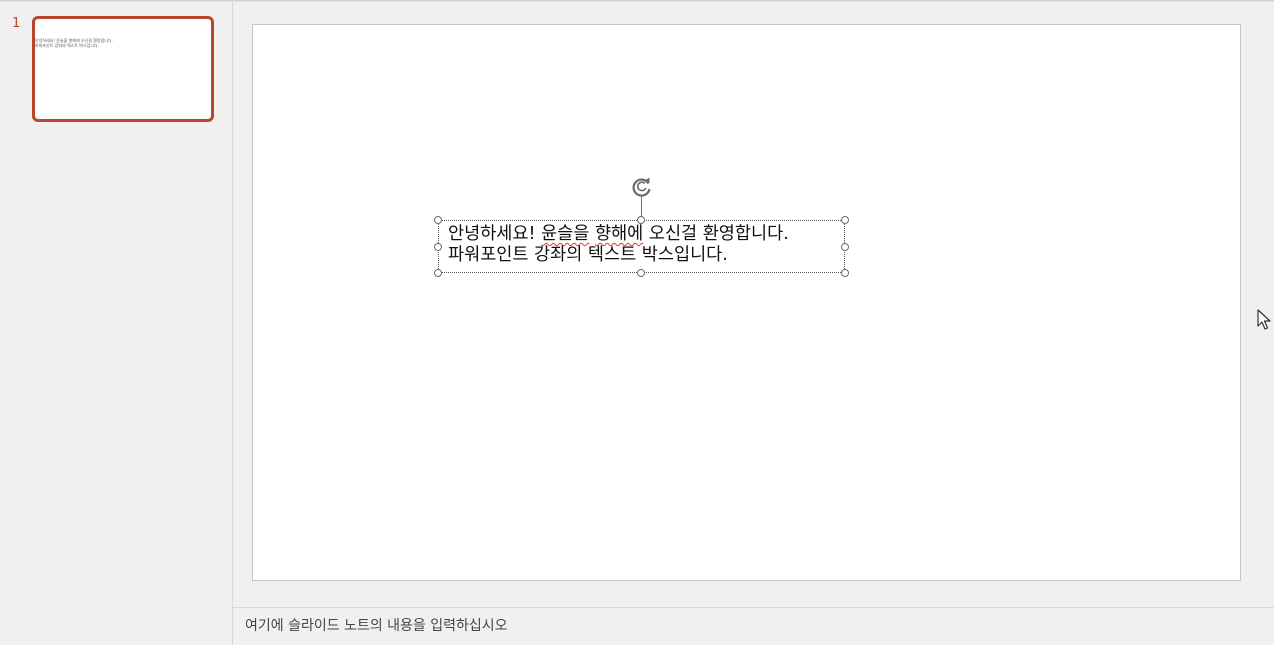 The width and height of the screenshot is (1274, 645). I want to click on resize-handle-top-left, so click(438, 220).